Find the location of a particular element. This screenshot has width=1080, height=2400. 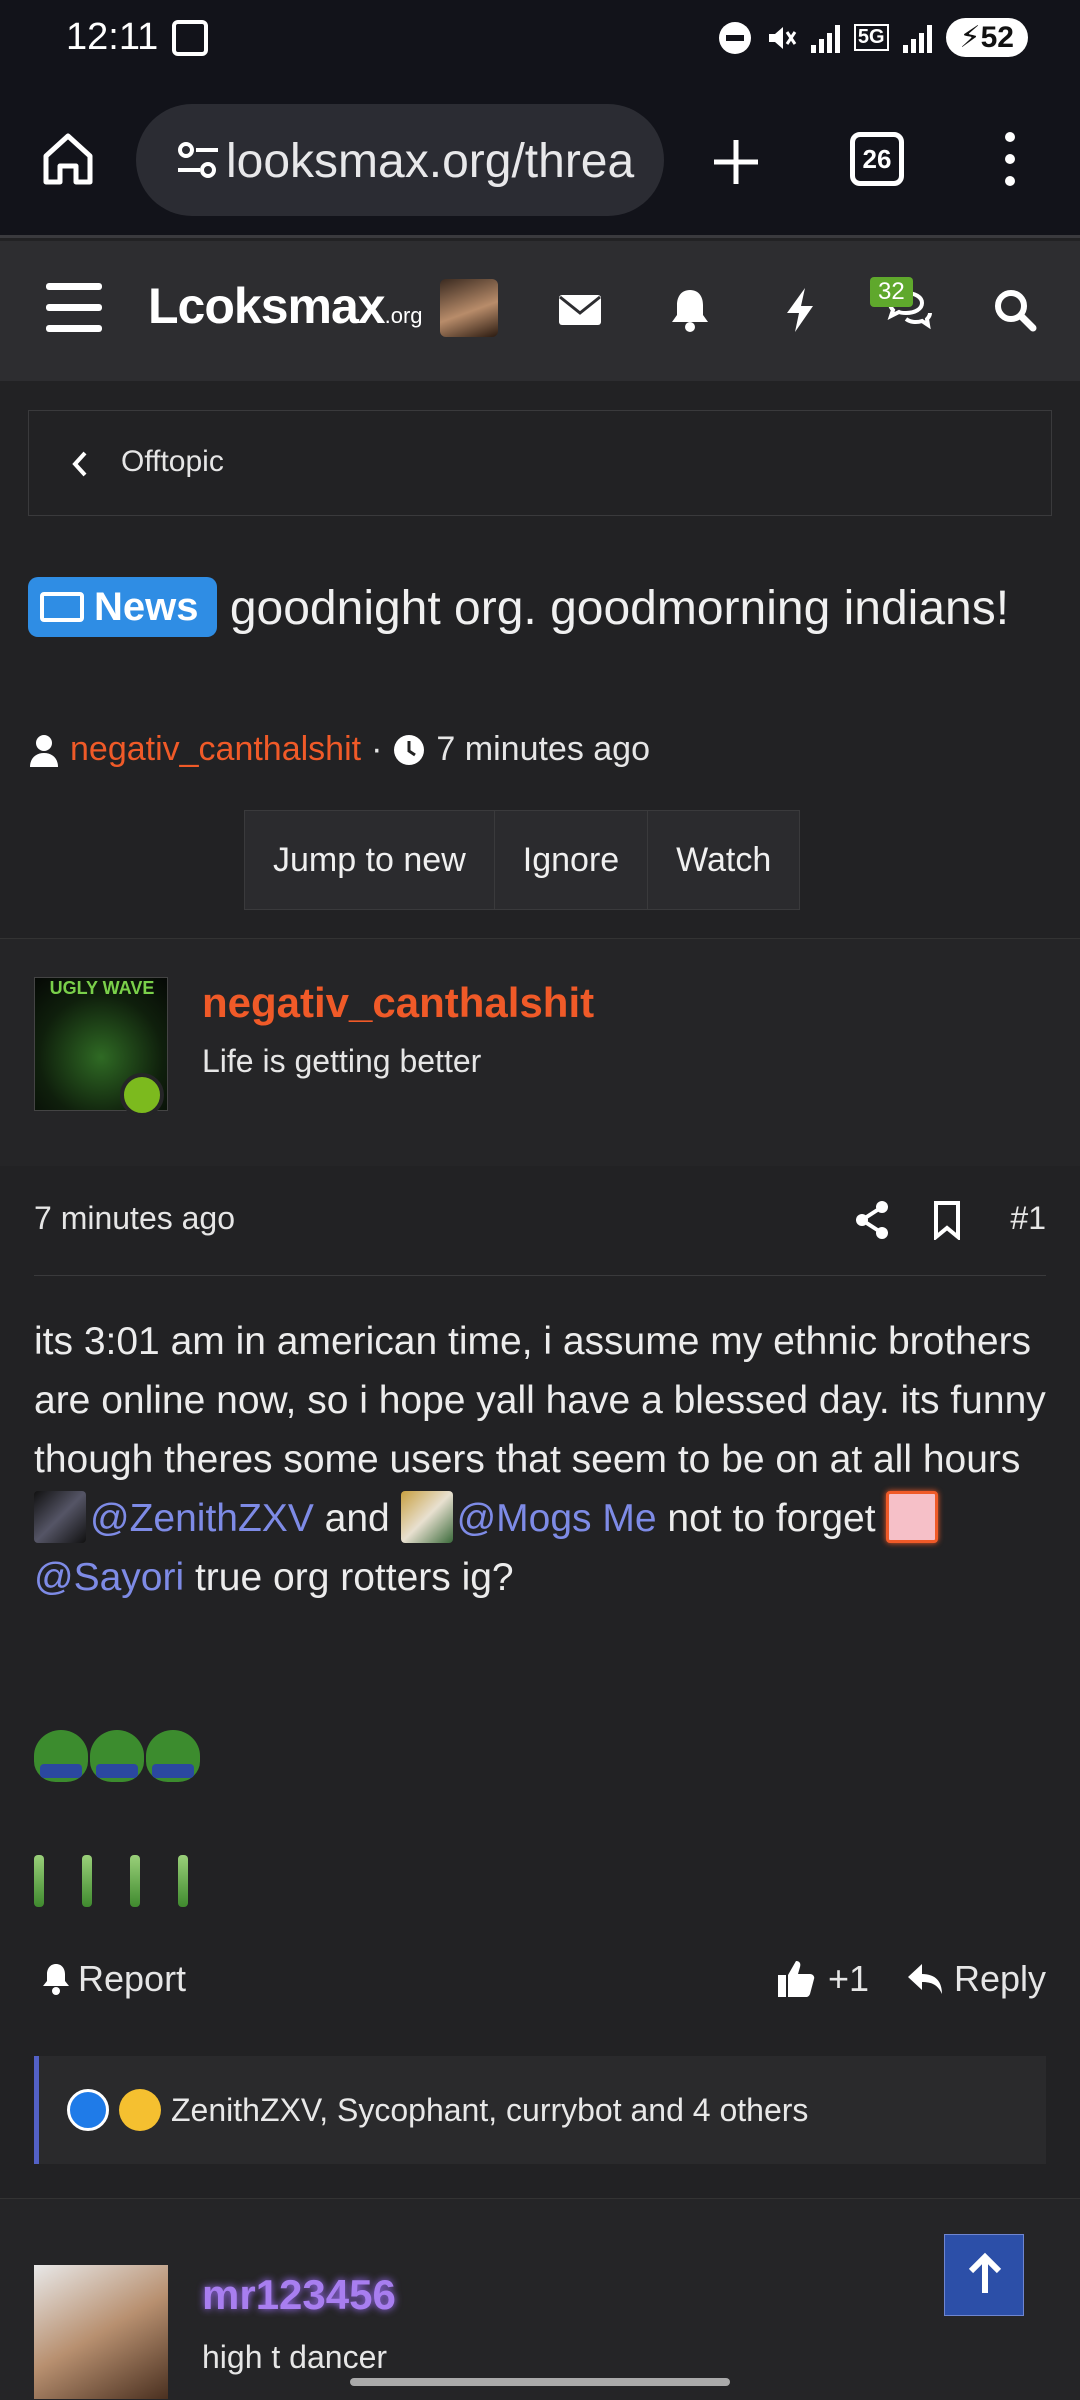

mention-mogs: @Mogs Me is located at coordinates (557, 1518).